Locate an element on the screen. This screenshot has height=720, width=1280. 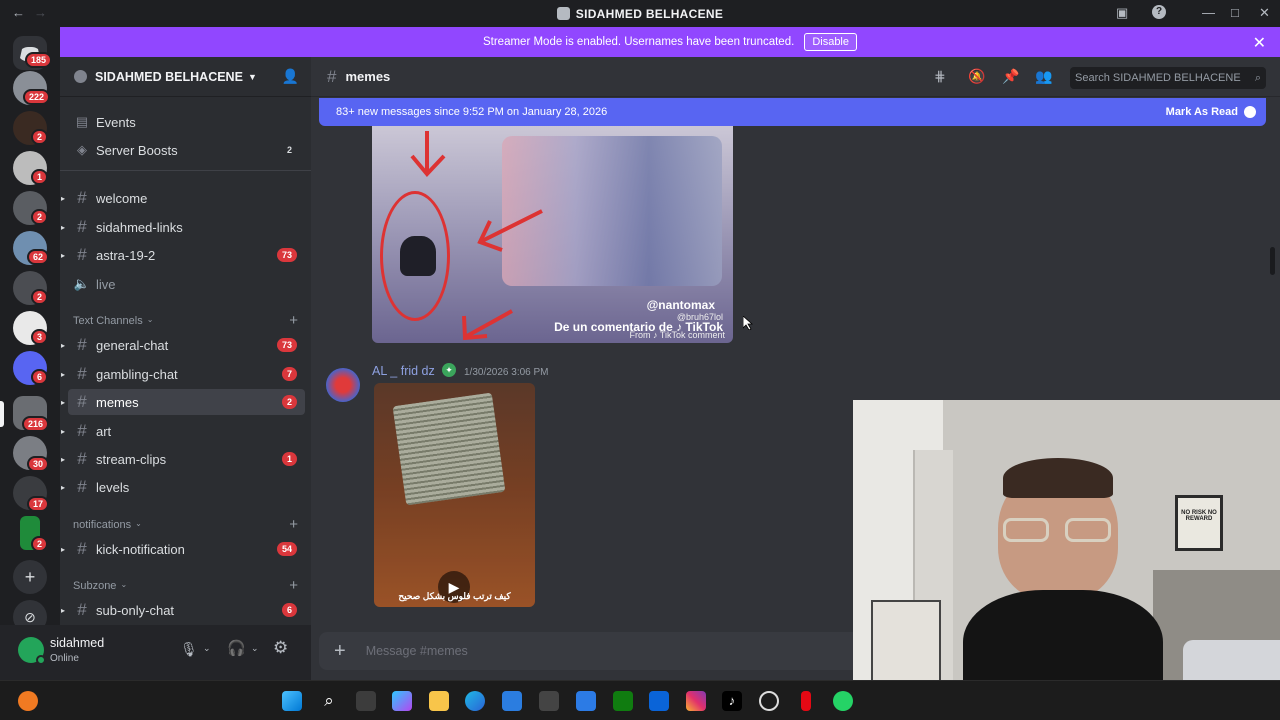
channel-levels: ▸ # levels is located at coordinates (183, 487).